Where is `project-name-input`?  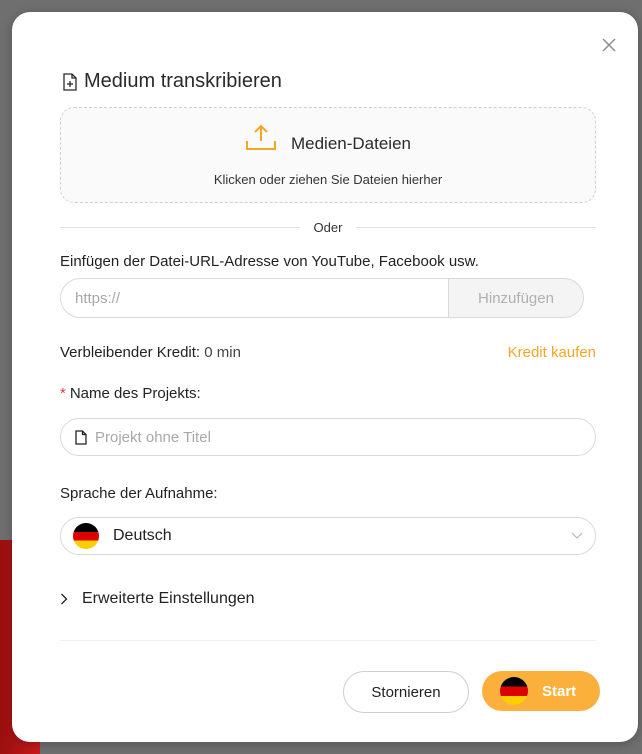
project-name-input is located at coordinates (344, 437).